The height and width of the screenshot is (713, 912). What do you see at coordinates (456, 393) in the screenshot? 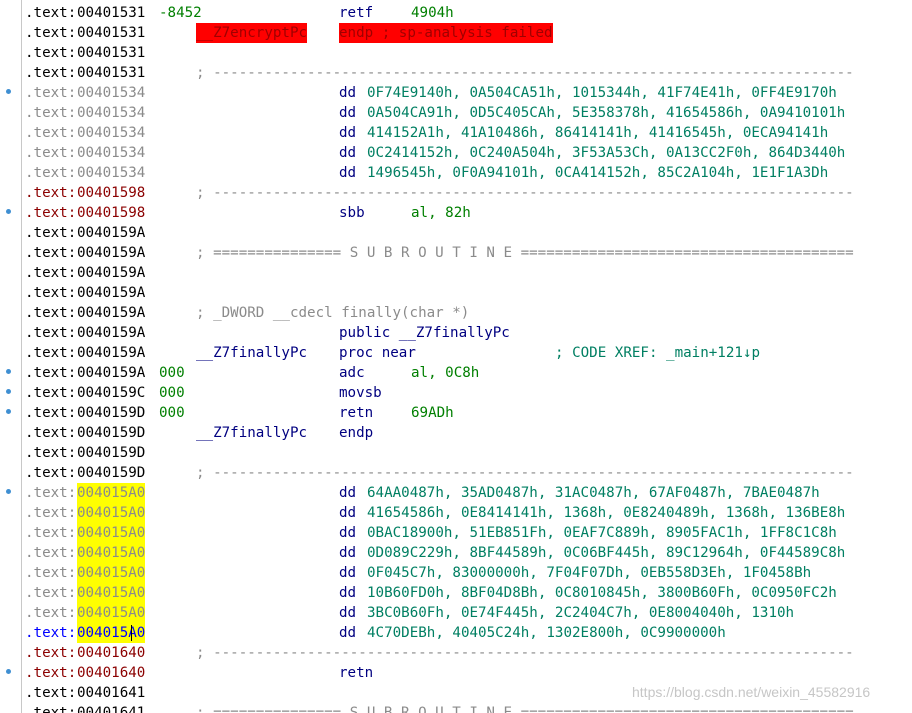
I see `disasm-line: .text: 0040159C 000 movsb` at bounding box center [456, 393].